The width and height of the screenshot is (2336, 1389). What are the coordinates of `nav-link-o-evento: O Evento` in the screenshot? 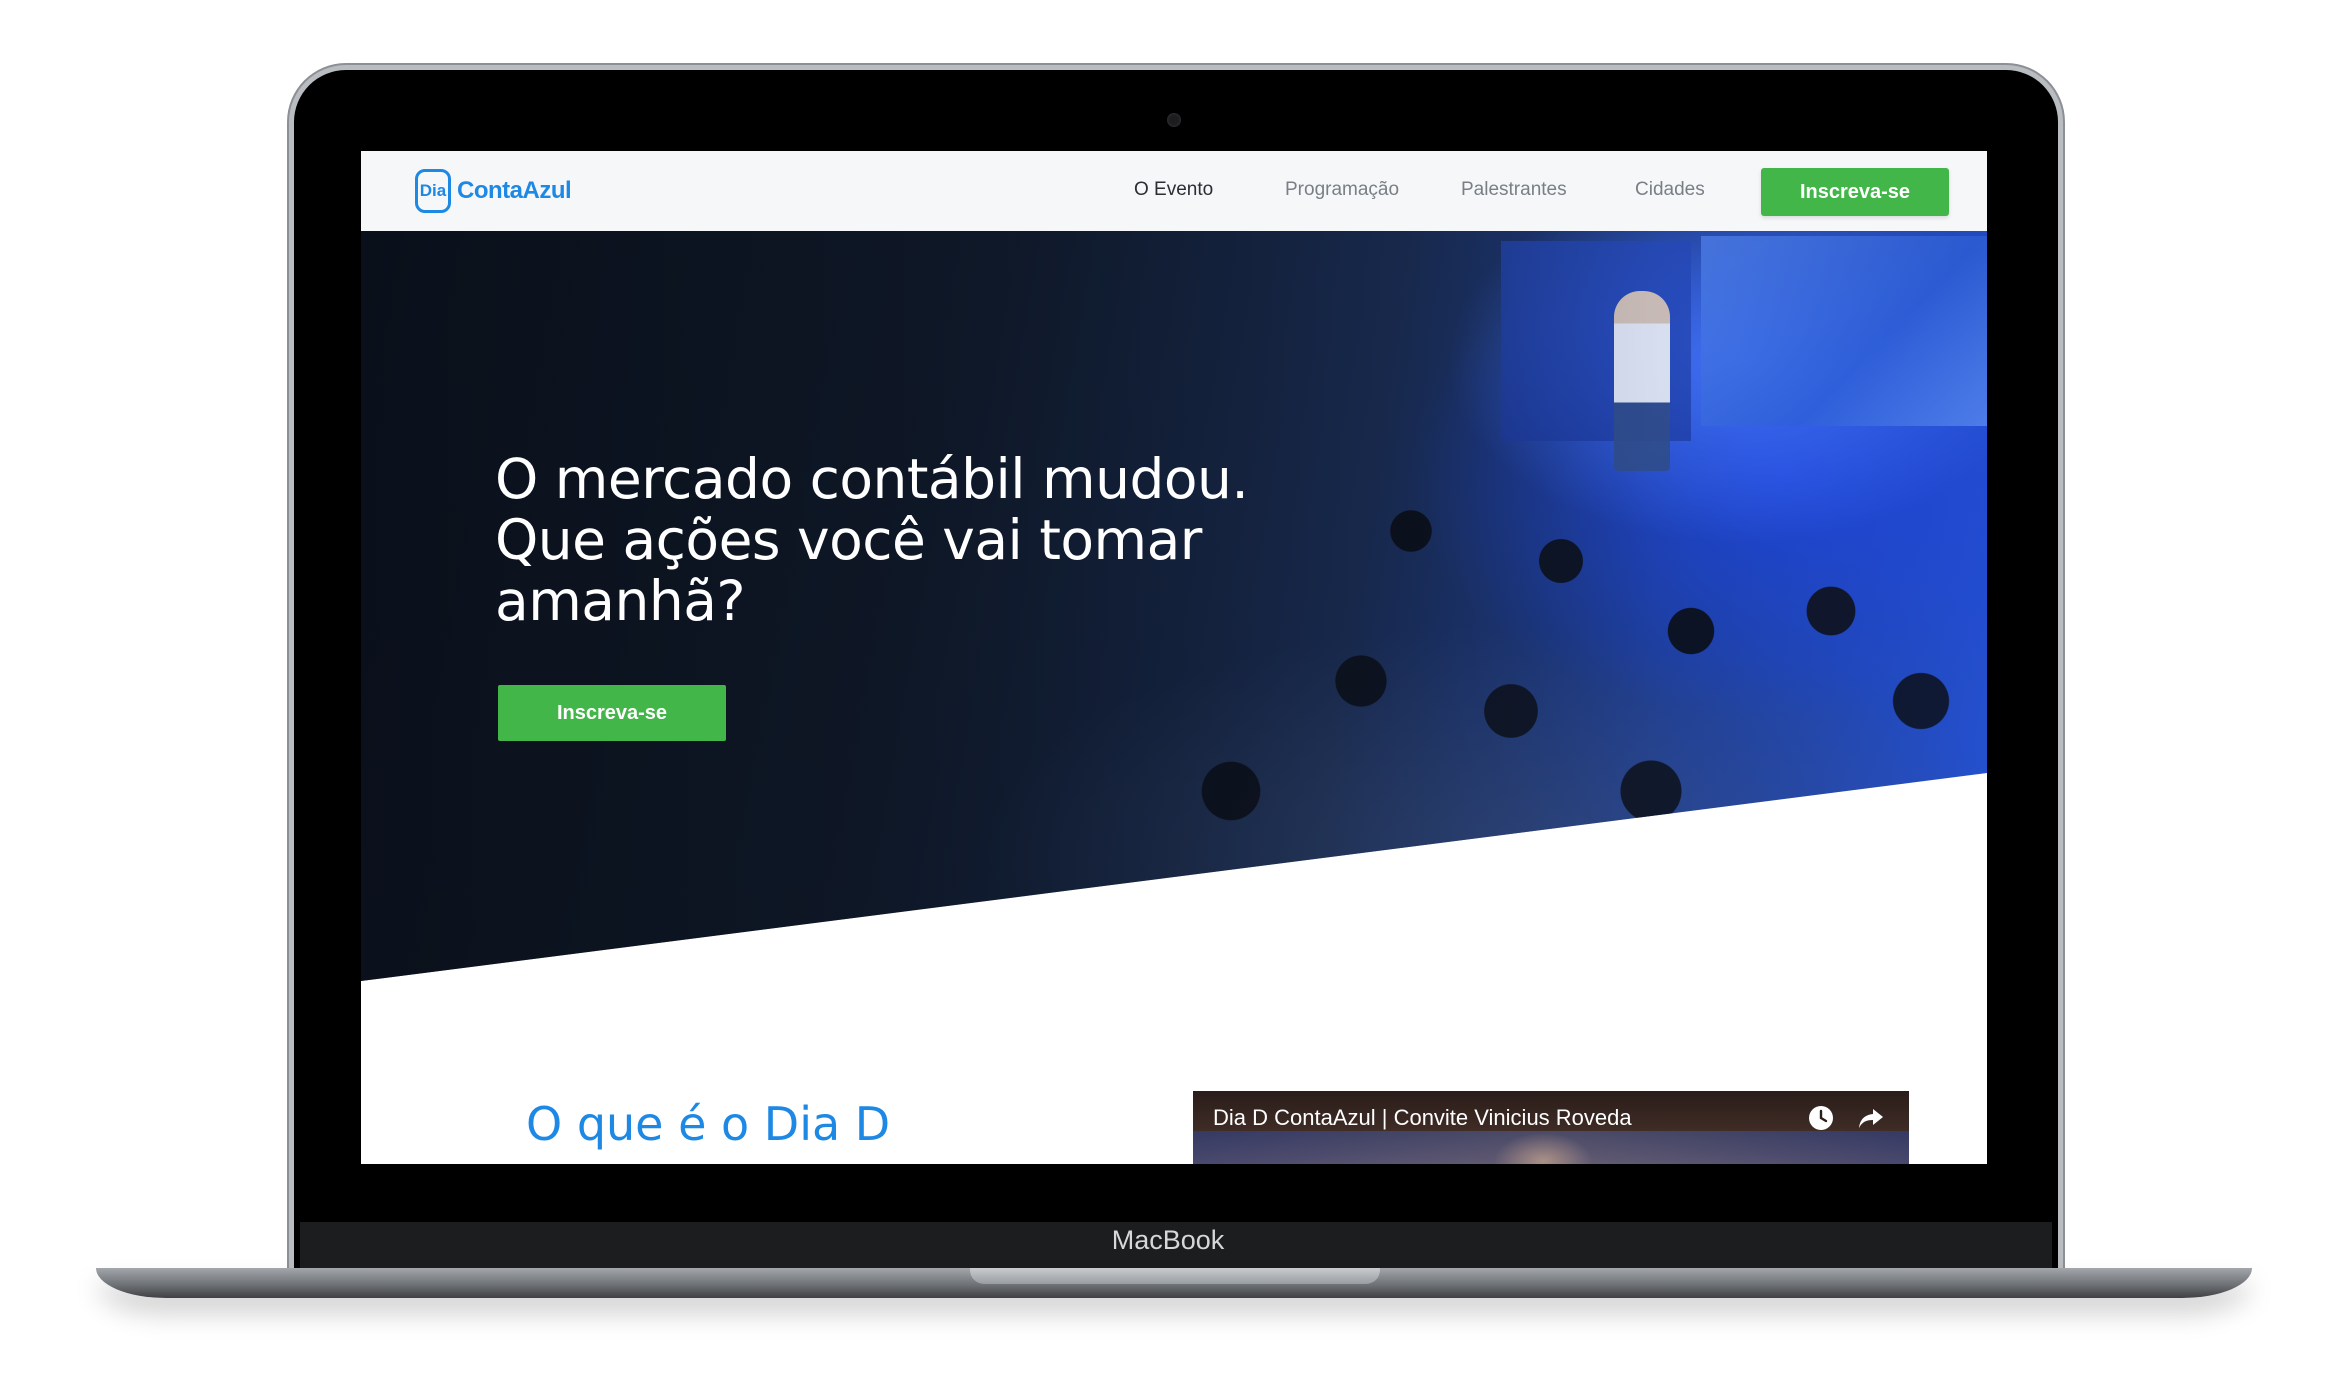 It's located at (1173, 190).